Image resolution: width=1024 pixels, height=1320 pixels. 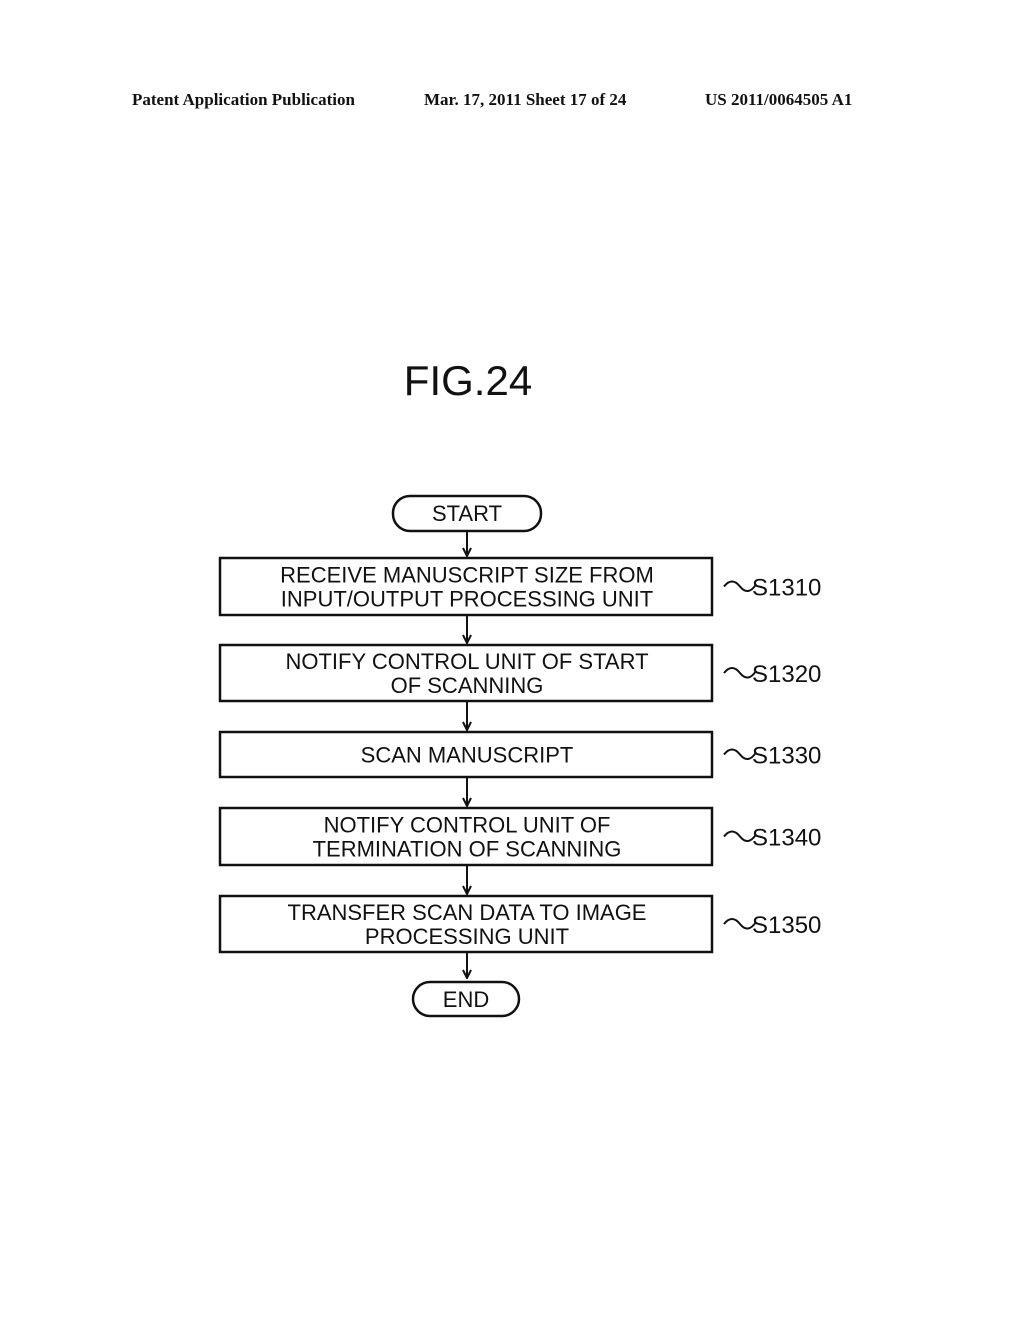 I want to click on end-label: END, so click(x=466, y=999).